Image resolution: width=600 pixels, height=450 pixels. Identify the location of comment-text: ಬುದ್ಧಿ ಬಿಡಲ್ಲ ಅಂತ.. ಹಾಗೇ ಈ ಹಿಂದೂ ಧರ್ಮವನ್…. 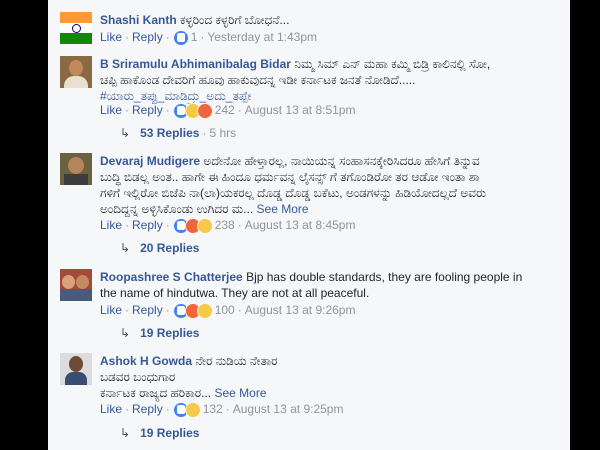
(290, 177).